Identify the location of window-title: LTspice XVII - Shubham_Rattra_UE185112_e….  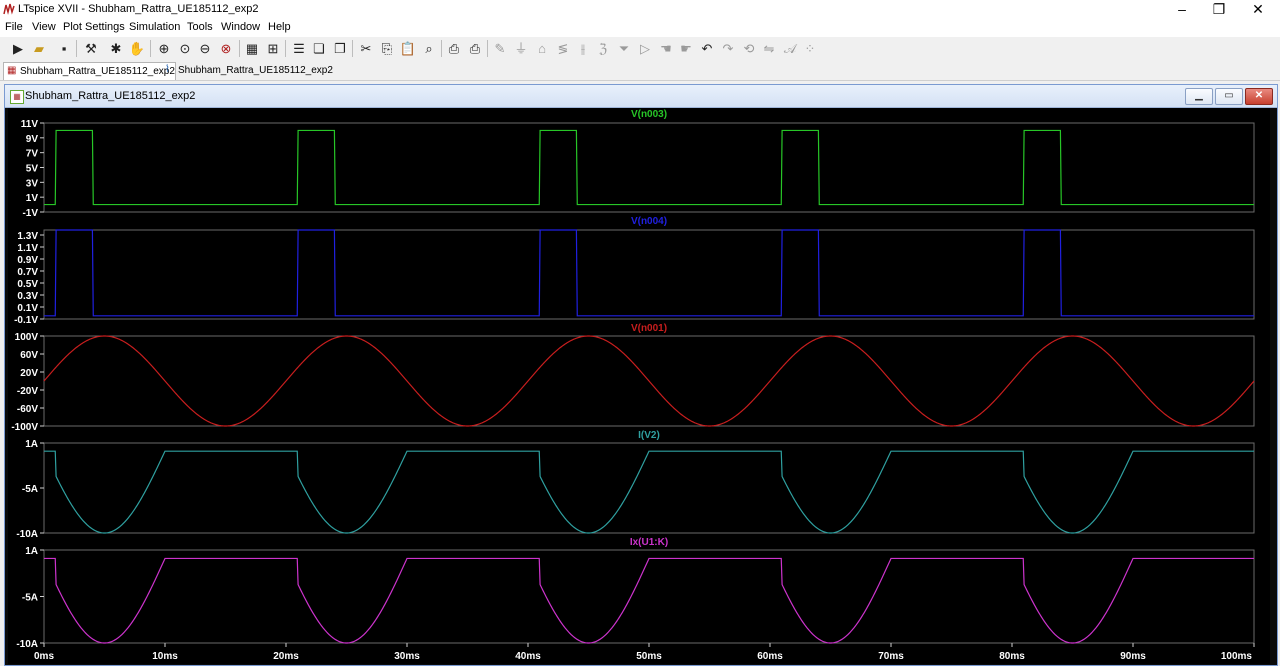
(138, 9).